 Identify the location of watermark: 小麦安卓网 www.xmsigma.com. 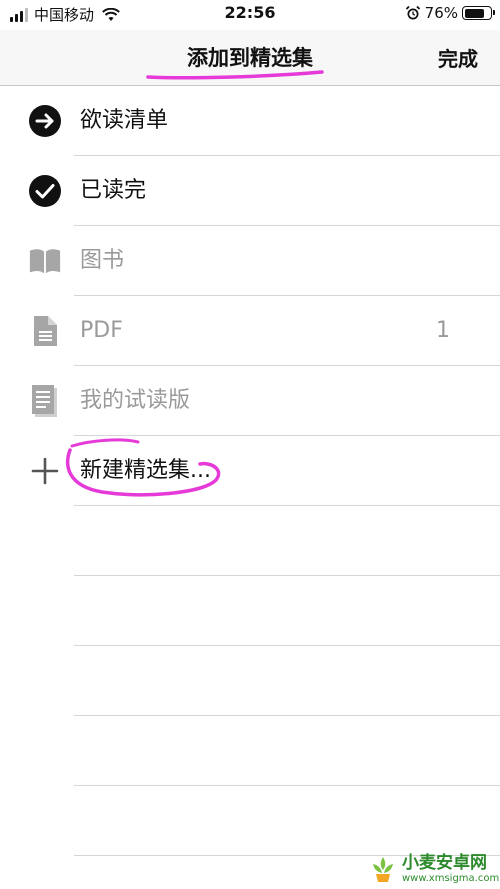
(434, 869).